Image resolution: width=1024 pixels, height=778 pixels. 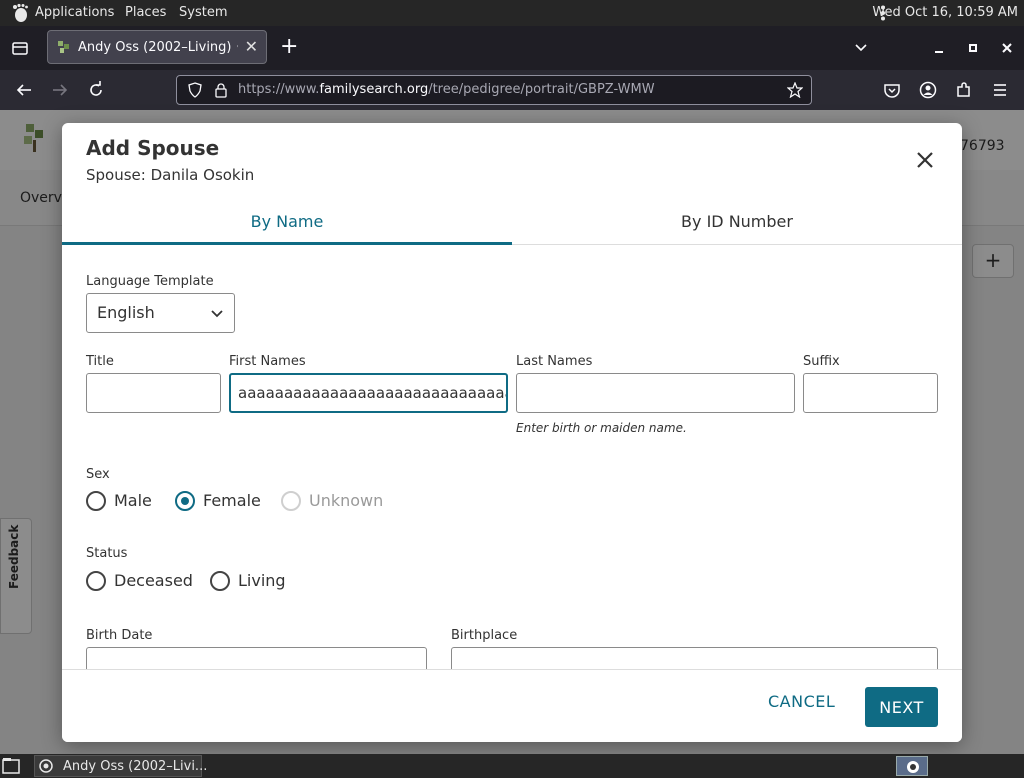 What do you see at coordinates (217, 314) in the screenshot?
I see `chevron-down-icon` at bounding box center [217, 314].